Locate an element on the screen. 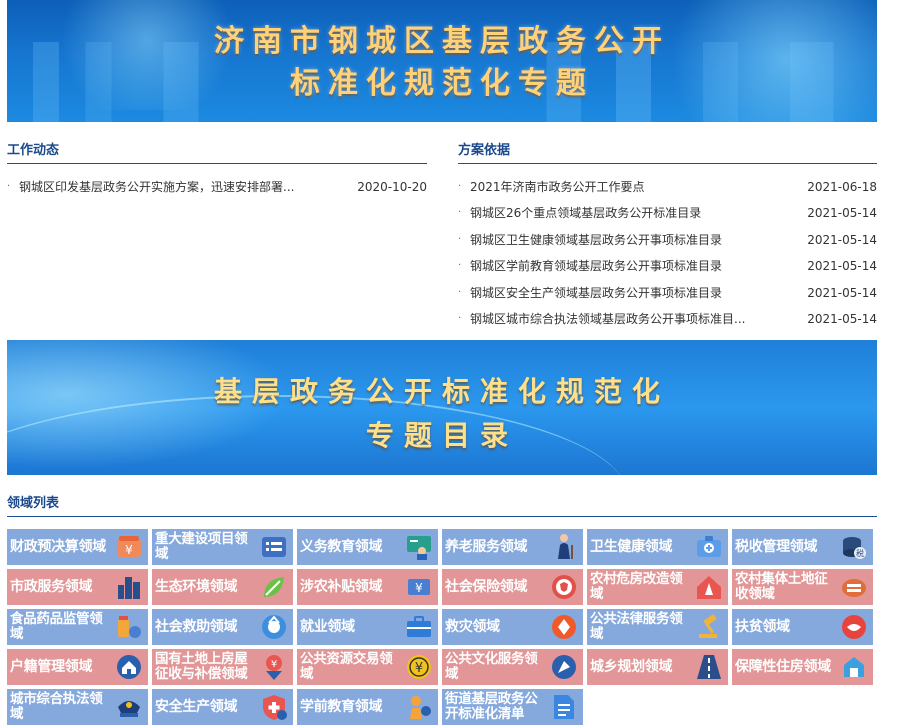 This screenshot has width=898, height=728. domain-tile: 城乡规划领域 is located at coordinates (657, 667).